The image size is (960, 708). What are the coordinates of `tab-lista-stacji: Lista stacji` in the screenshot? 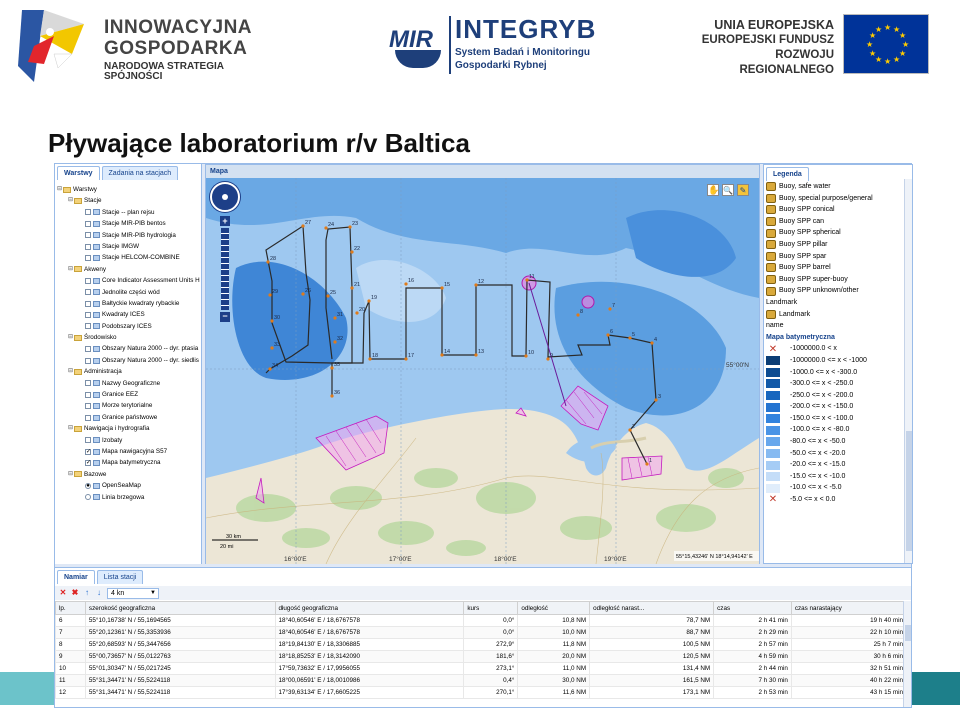 It's located at (120, 577).